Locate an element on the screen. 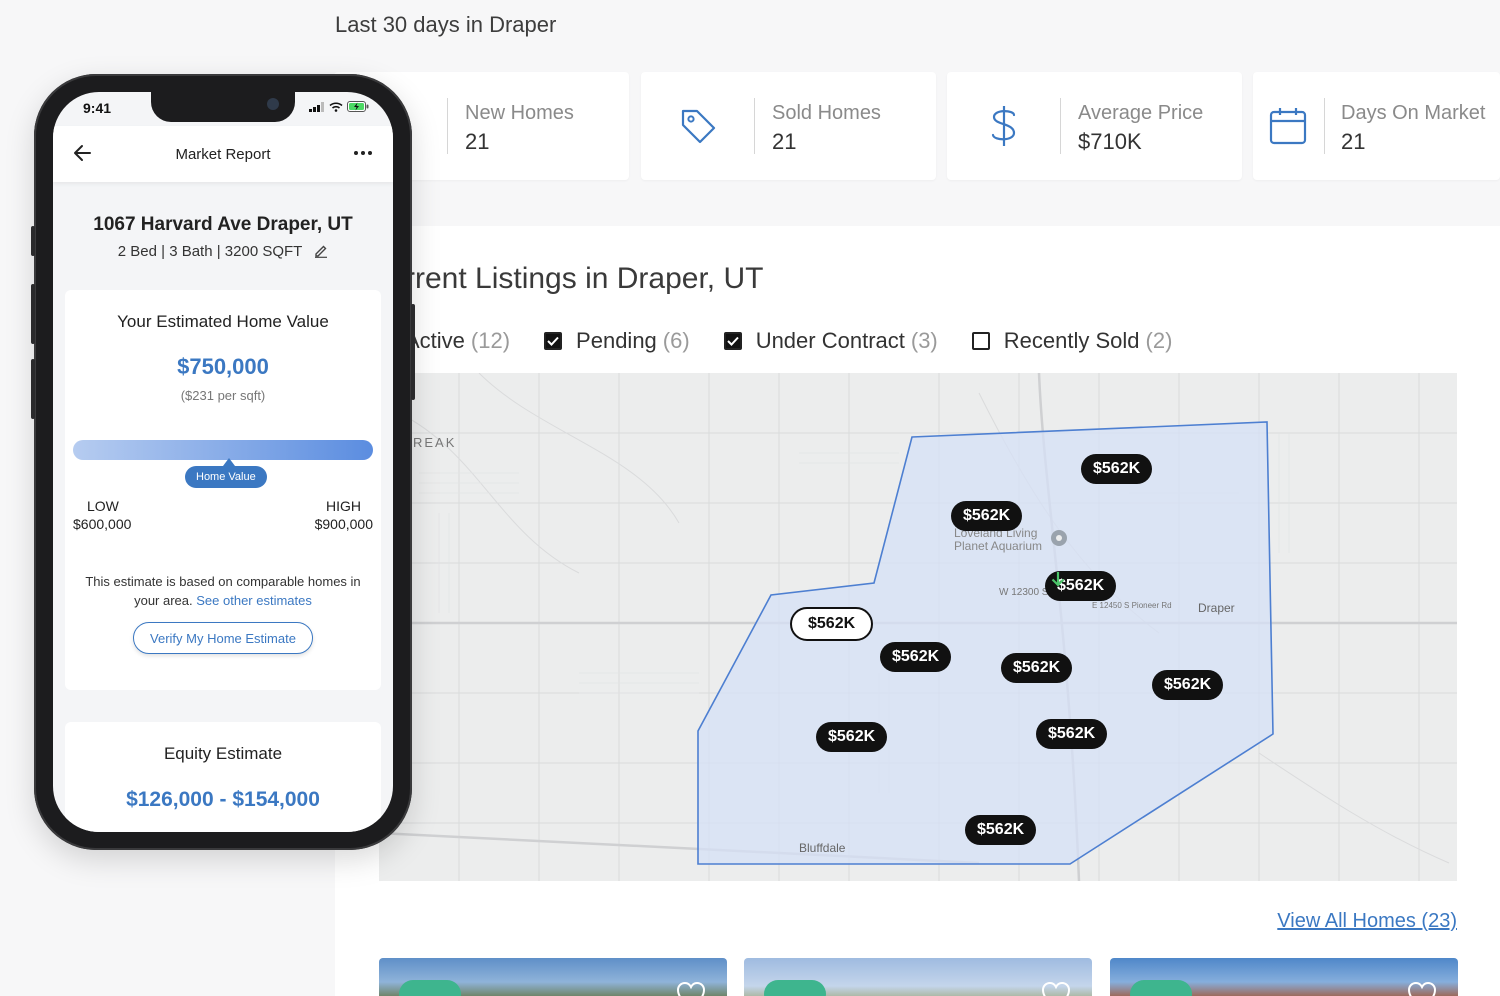  equity-title: Equity Estimate is located at coordinates (223, 753).